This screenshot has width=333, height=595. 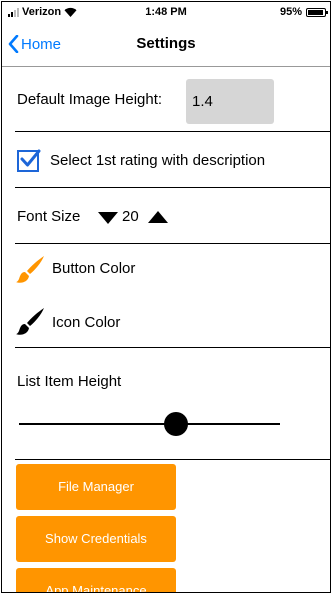 What do you see at coordinates (86, 322) in the screenshot?
I see `icon-color-label: Icon Color` at bounding box center [86, 322].